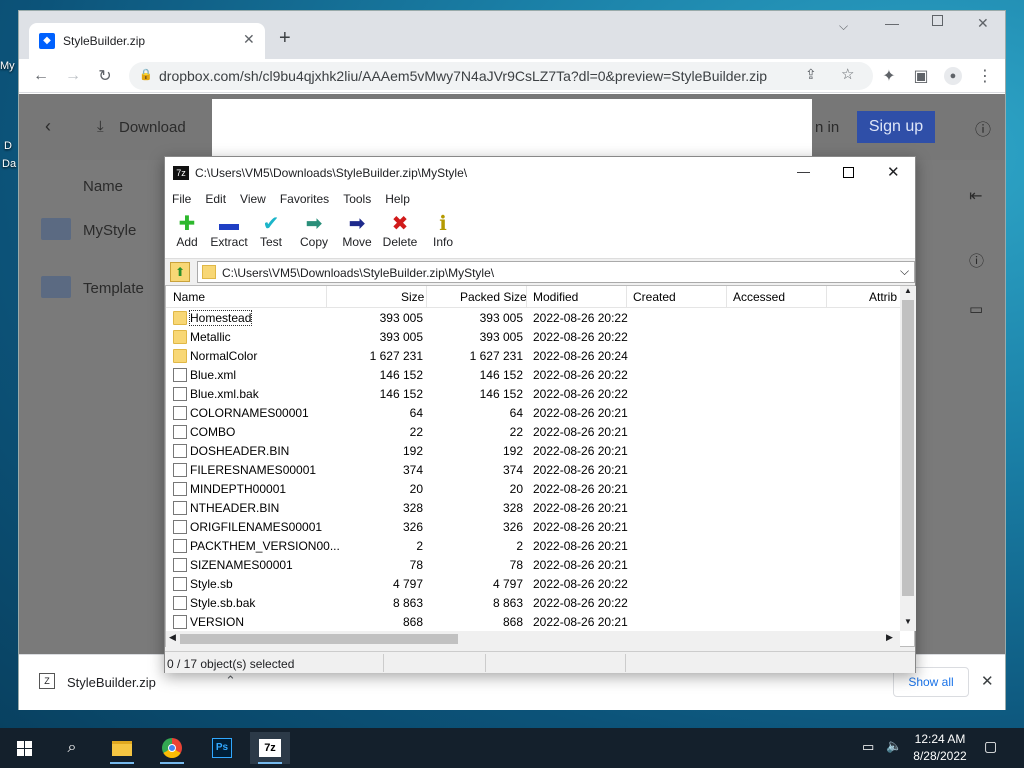 Image resolution: width=1024 pixels, height=768 pixels. I want to click on name-column-header: Name, so click(103, 186).